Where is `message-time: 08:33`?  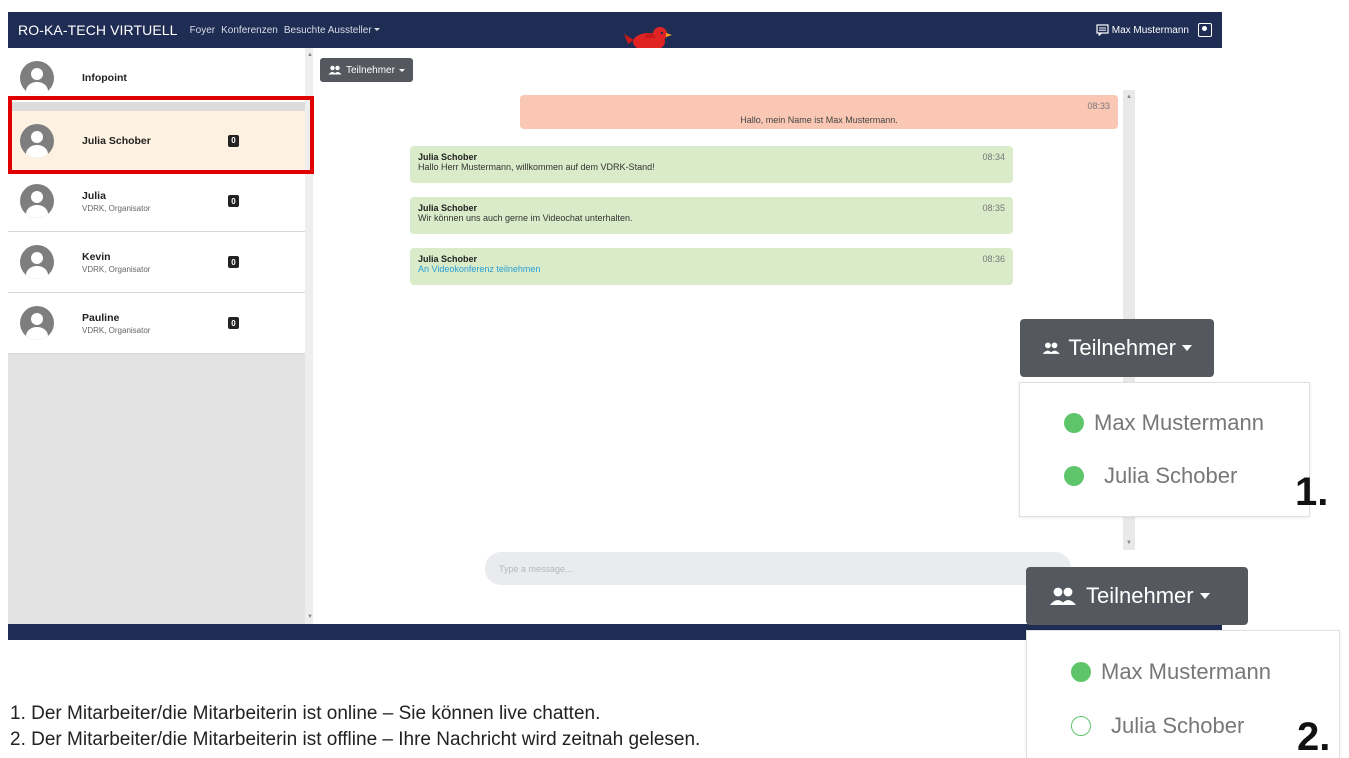
message-time: 08:33 is located at coordinates (1098, 106).